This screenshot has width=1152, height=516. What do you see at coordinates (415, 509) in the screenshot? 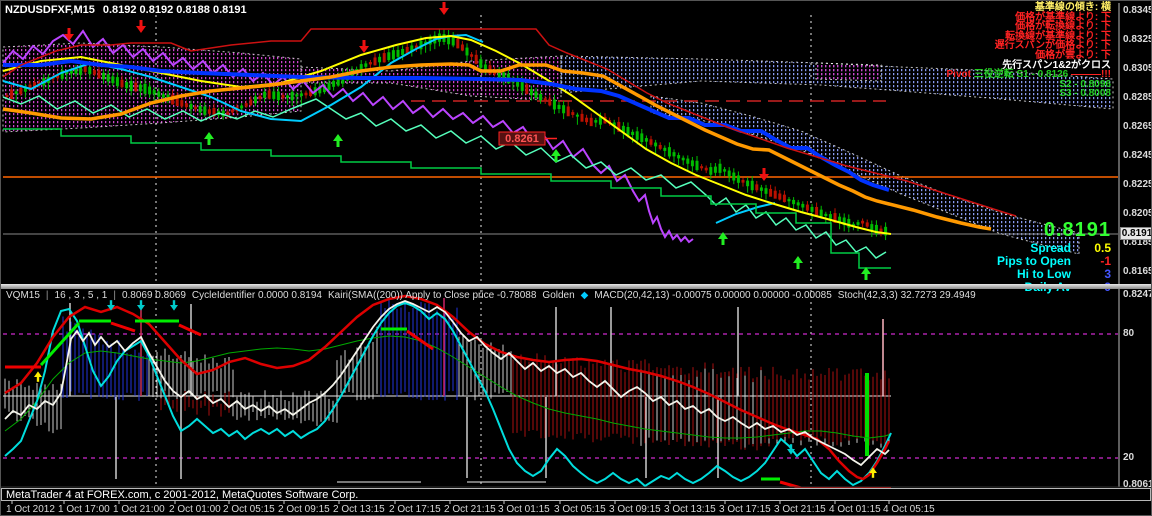
I see `time-tick-label: 2 Oct 17:15` at bounding box center [415, 509].